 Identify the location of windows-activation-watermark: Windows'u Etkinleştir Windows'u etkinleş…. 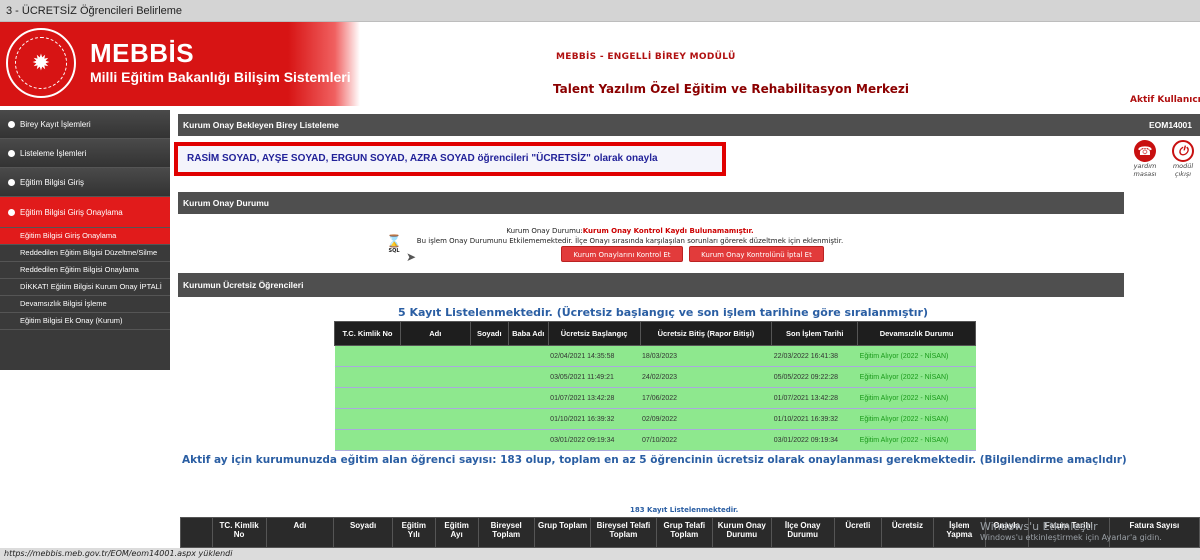
(1071, 531).